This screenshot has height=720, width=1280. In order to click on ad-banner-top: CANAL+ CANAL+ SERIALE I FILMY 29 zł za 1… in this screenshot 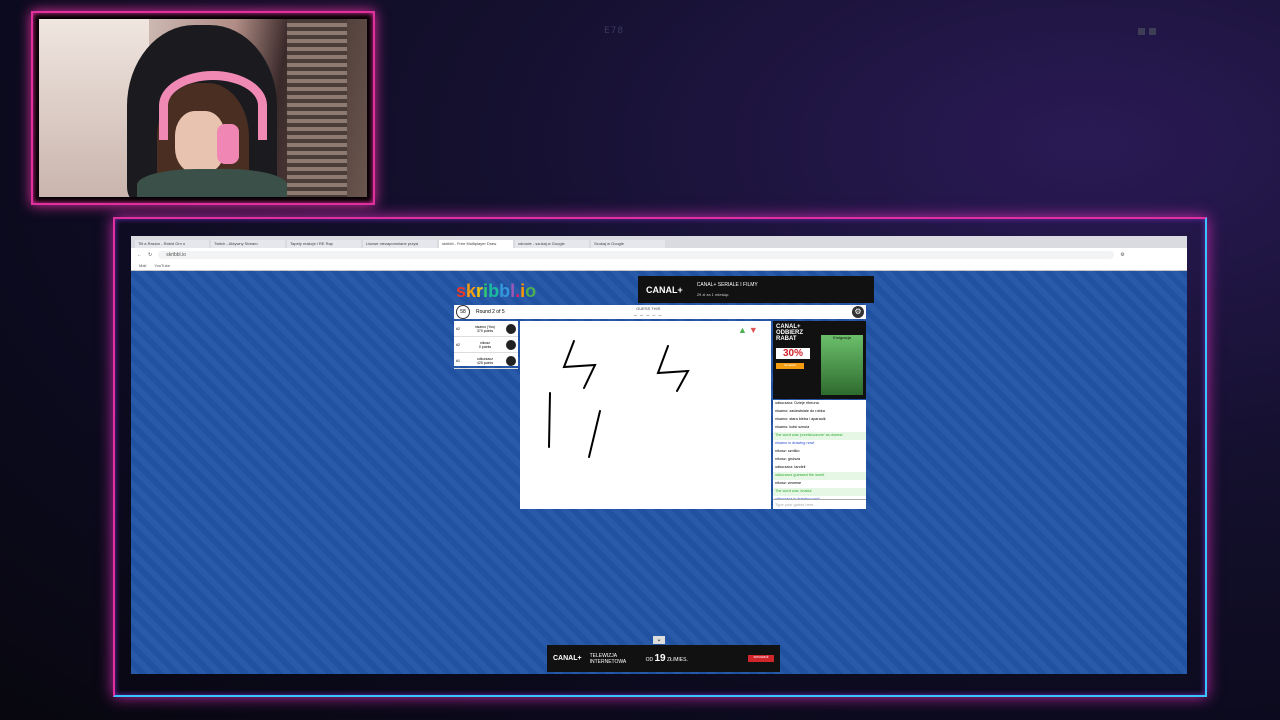, I will do `click(756, 289)`.